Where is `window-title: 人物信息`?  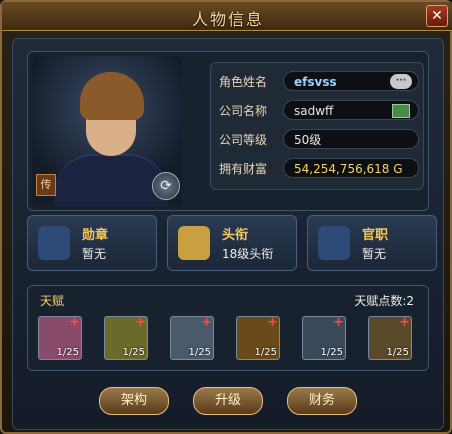 window-title: 人物信息 is located at coordinates (227, 19).